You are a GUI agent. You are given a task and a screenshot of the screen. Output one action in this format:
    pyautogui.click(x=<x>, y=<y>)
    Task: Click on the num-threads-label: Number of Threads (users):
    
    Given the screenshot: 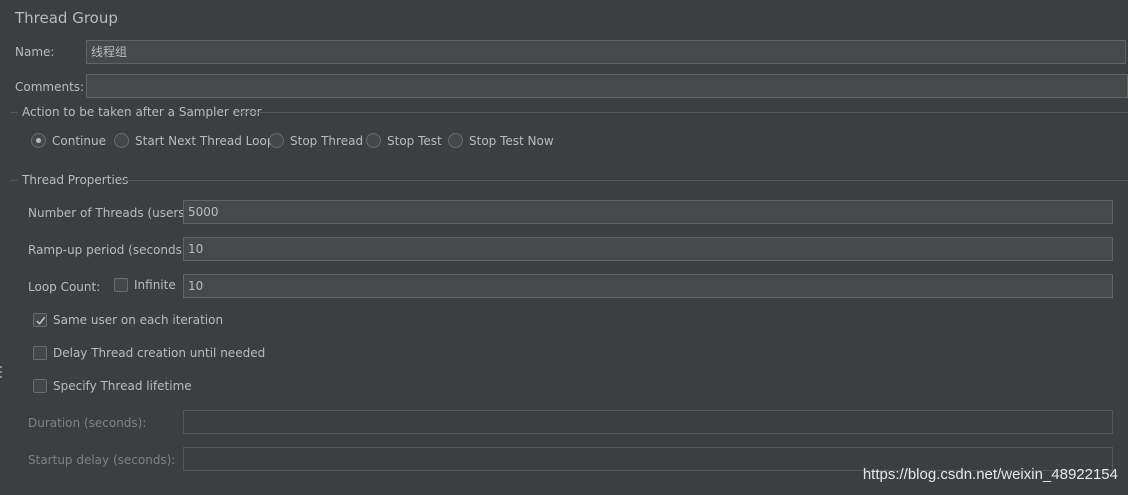 What is the action you would take?
    pyautogui.click(x=111, y=213)
    